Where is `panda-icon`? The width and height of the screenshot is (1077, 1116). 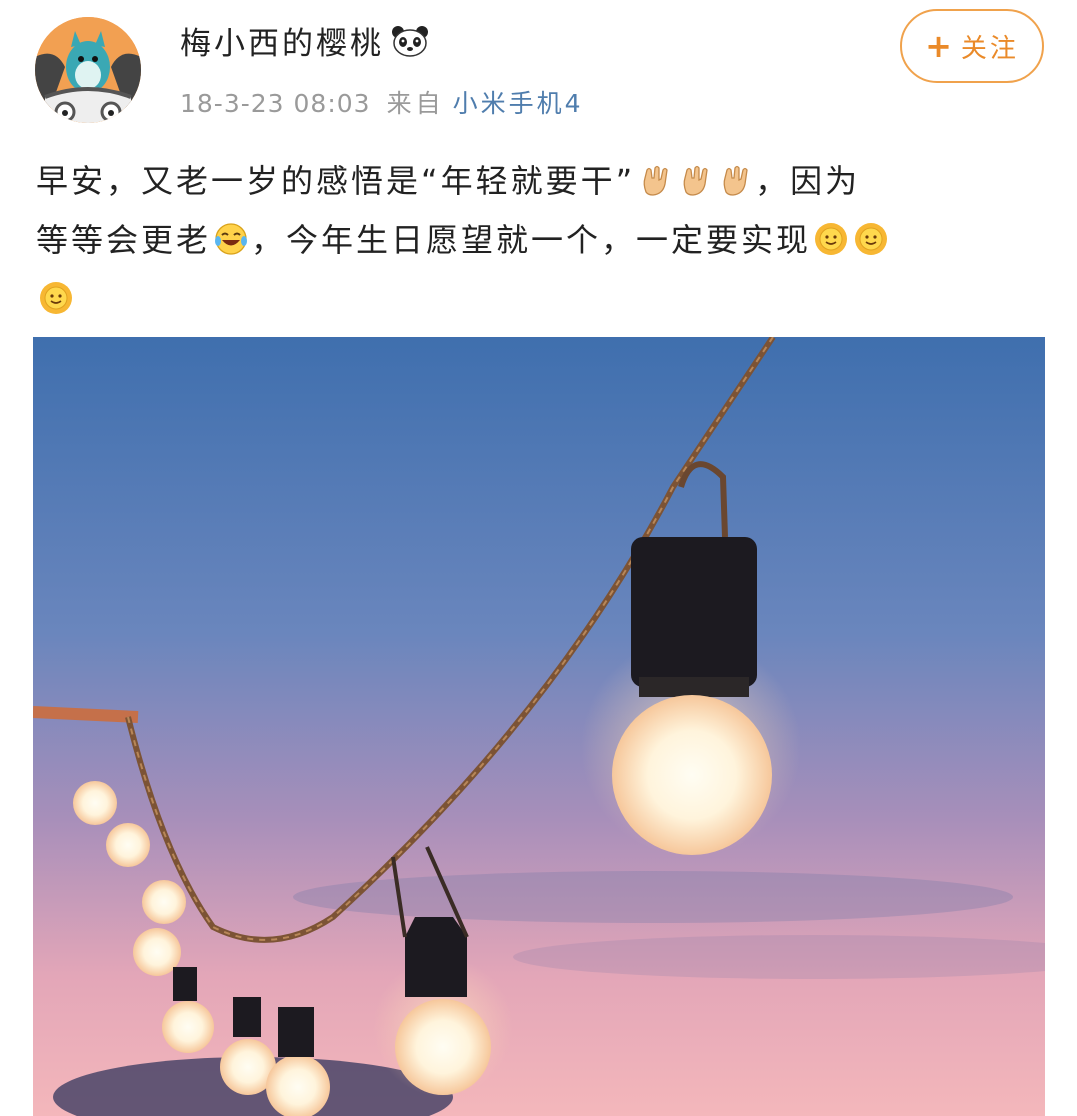
panda-icon is located at coordinates (410, 45).